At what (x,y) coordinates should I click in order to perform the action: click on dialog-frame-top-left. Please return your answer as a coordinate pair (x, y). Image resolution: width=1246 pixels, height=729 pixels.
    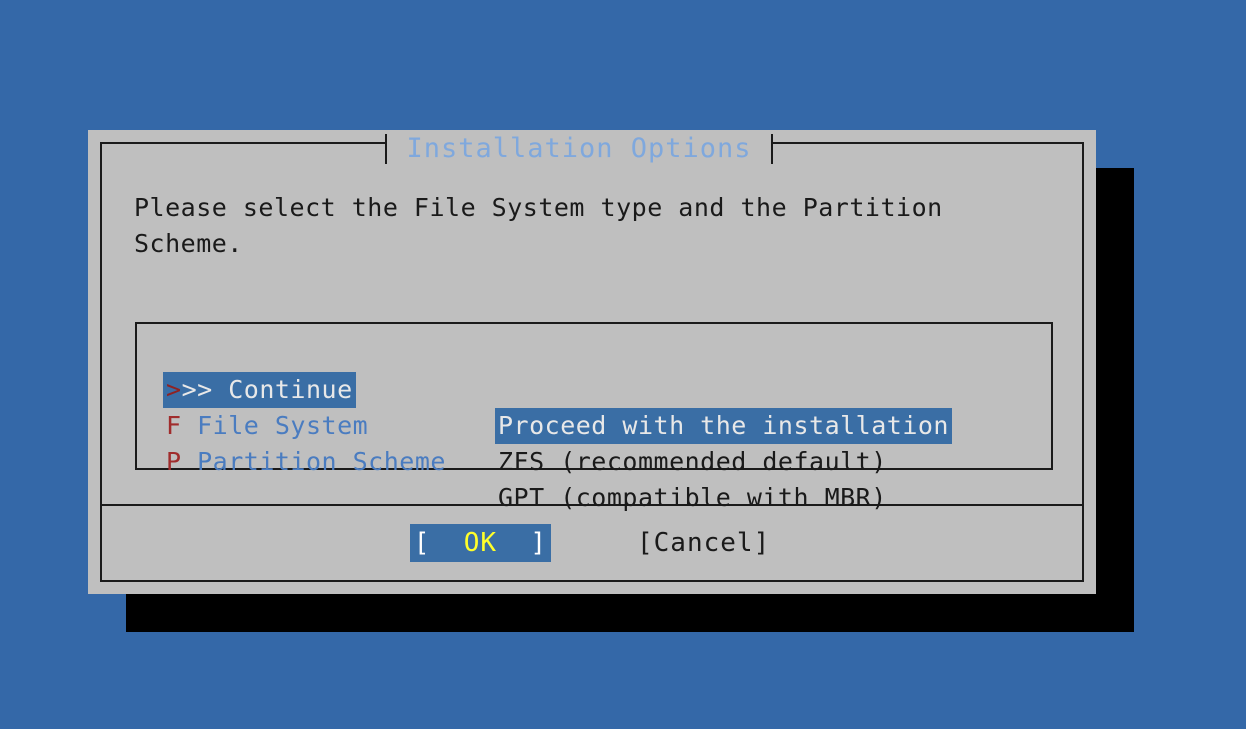
    Looking at the image, I should click on (243, 143).